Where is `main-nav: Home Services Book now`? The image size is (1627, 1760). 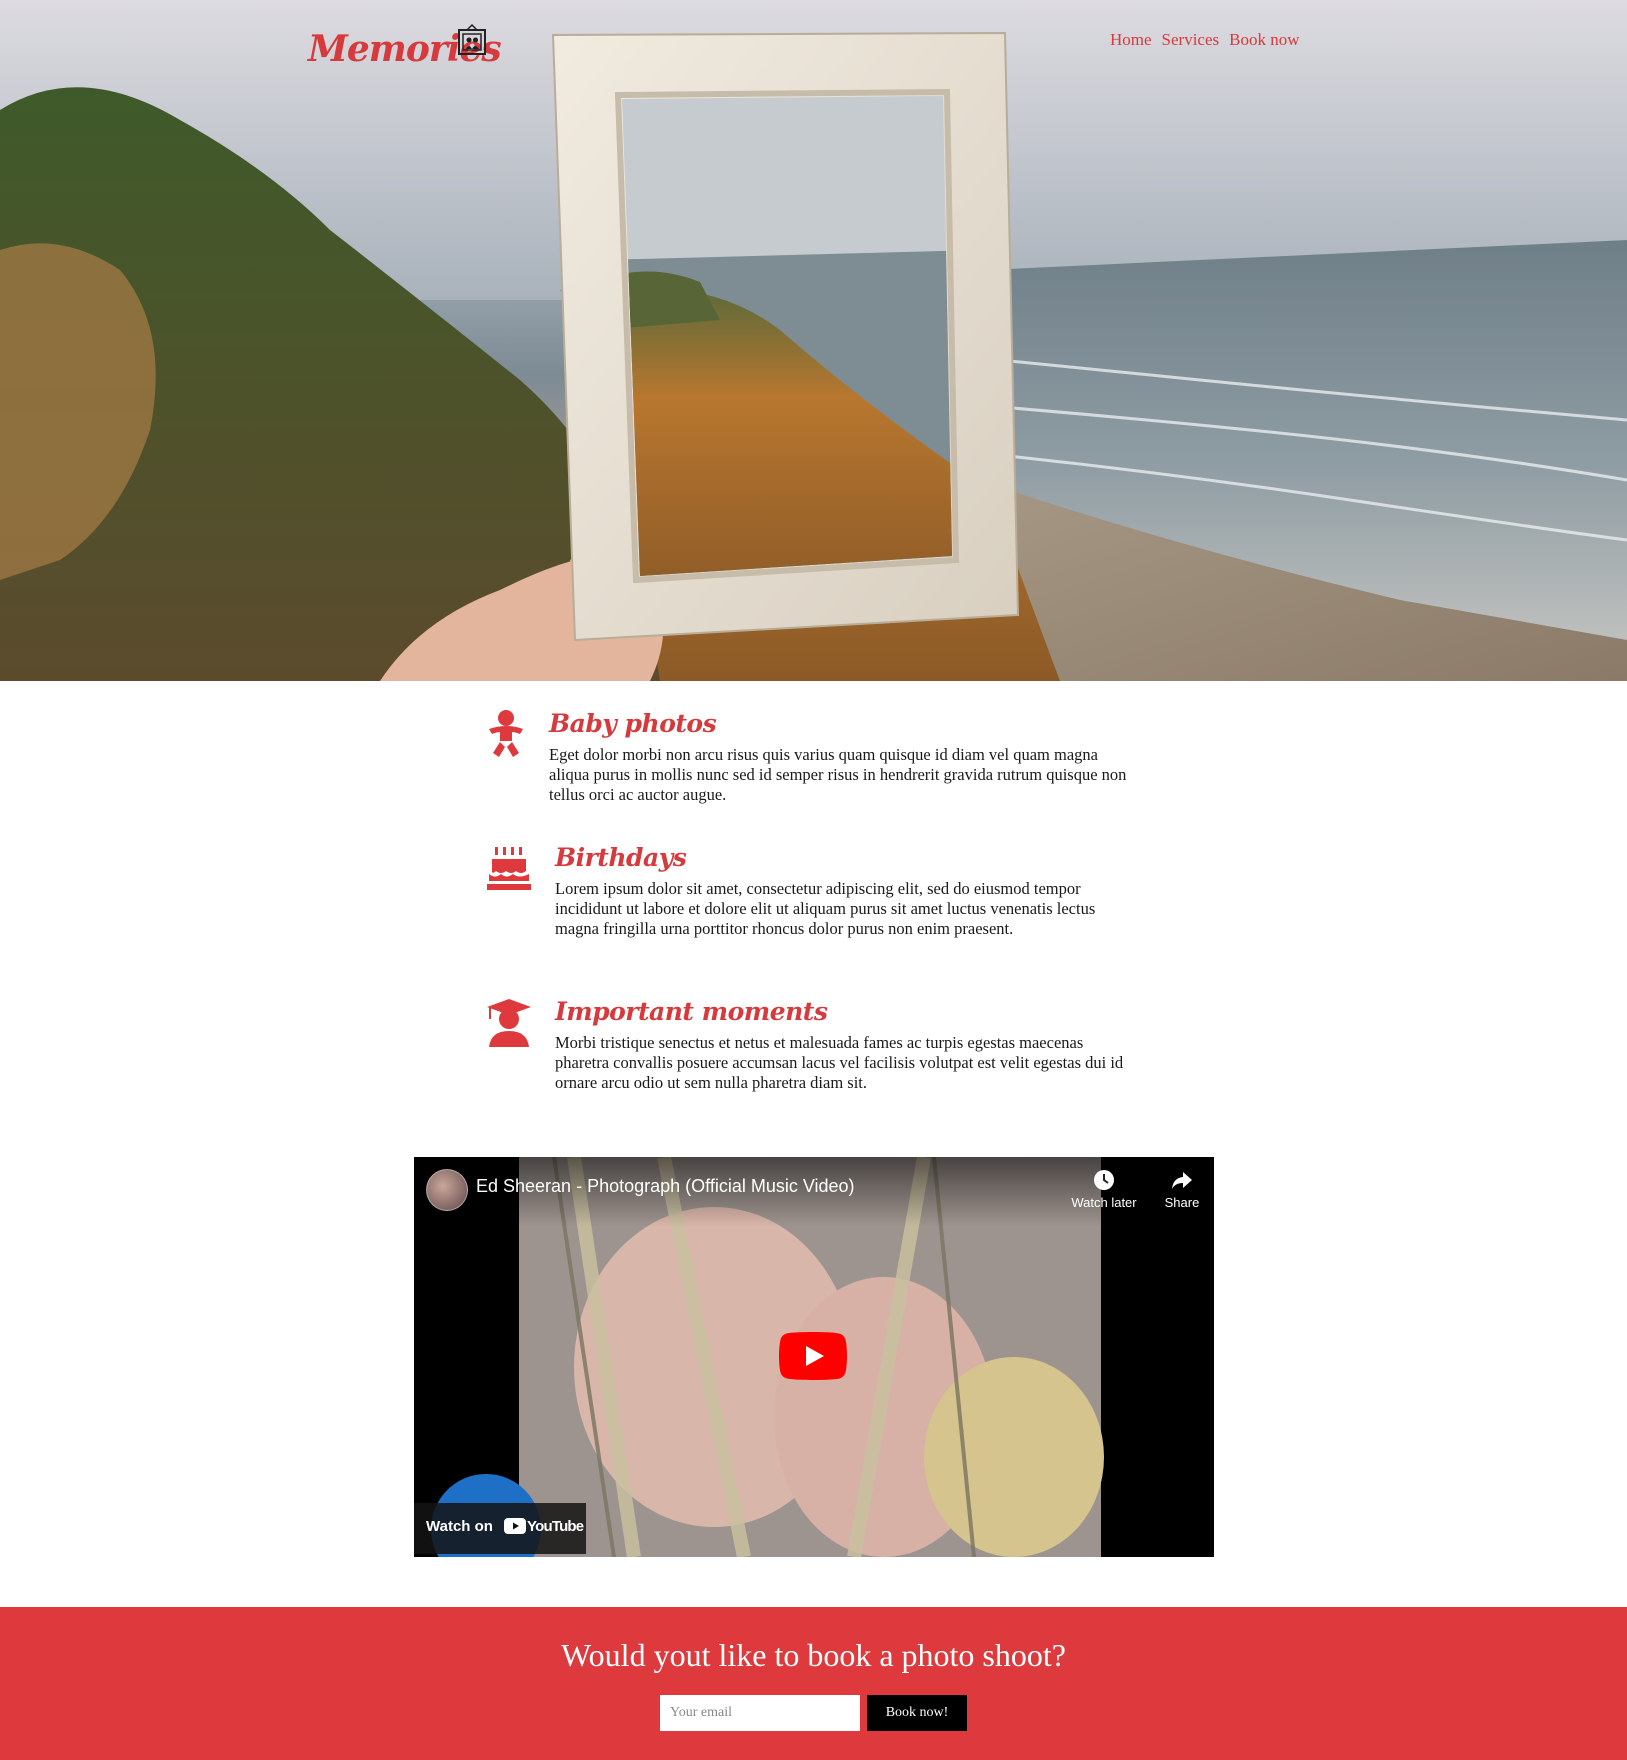 main-nav: Home Services Book now is located at coordinates (1205, 40).